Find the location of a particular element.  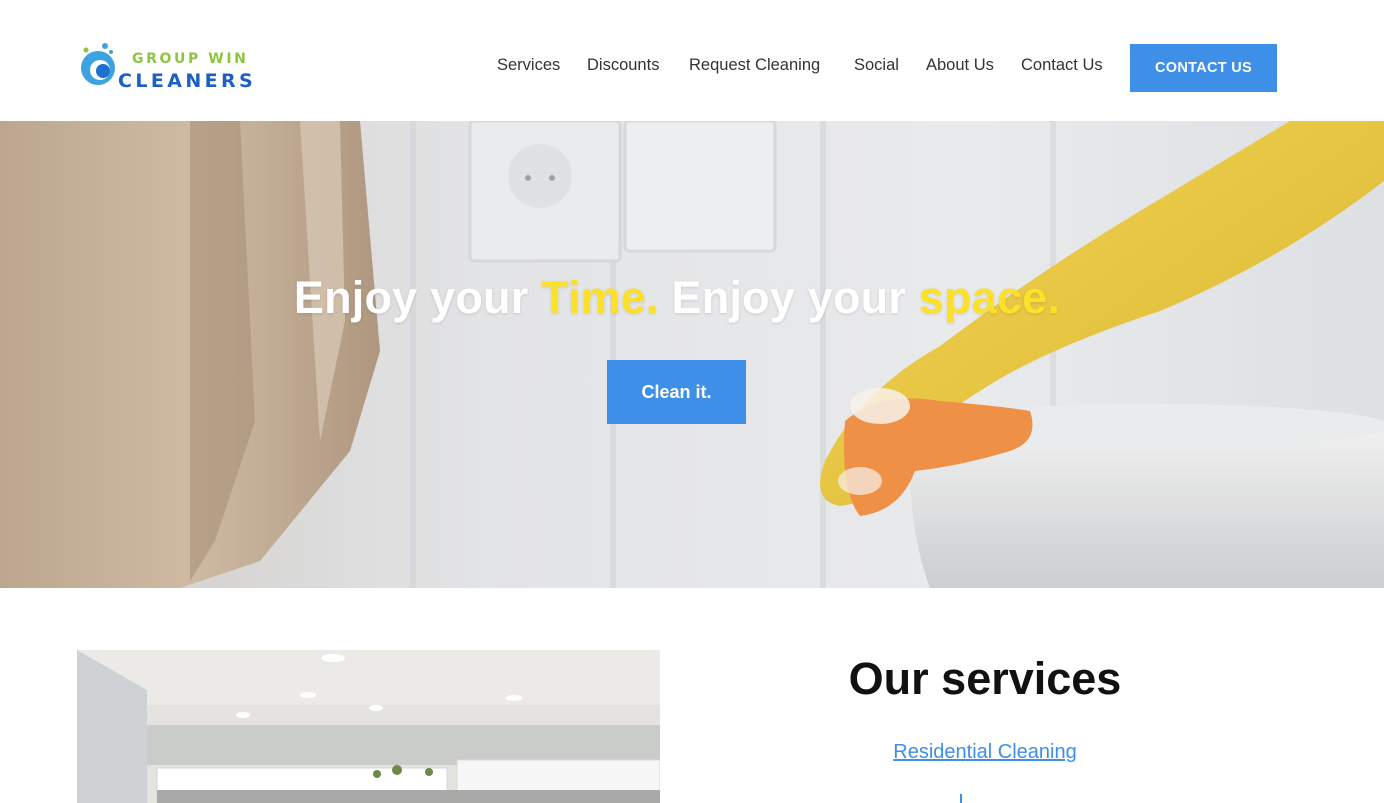

nav-item-about-us: About Us is located at coordinates (960, 65).